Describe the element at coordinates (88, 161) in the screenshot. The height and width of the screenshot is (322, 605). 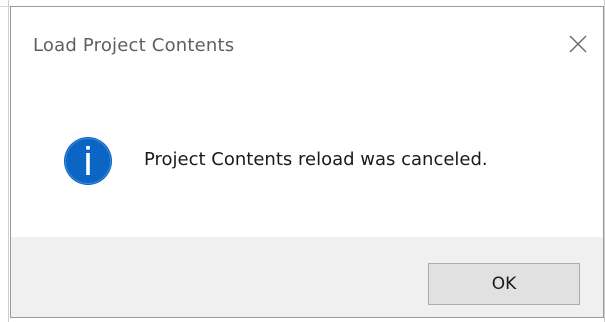
I see `info-icon` at that location.